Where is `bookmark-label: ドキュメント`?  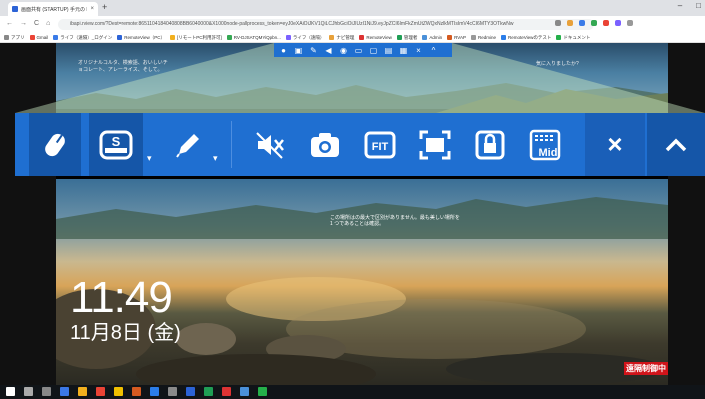 bookmark-label: ドキュメント is located at coordinates (577, 37).